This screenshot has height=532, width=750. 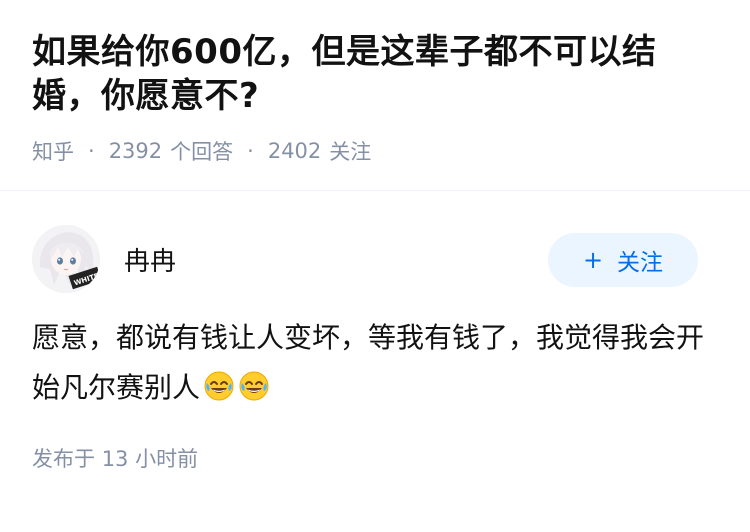 I want to click on avatar-illustration: WHITE, so click(x=66, y=259).